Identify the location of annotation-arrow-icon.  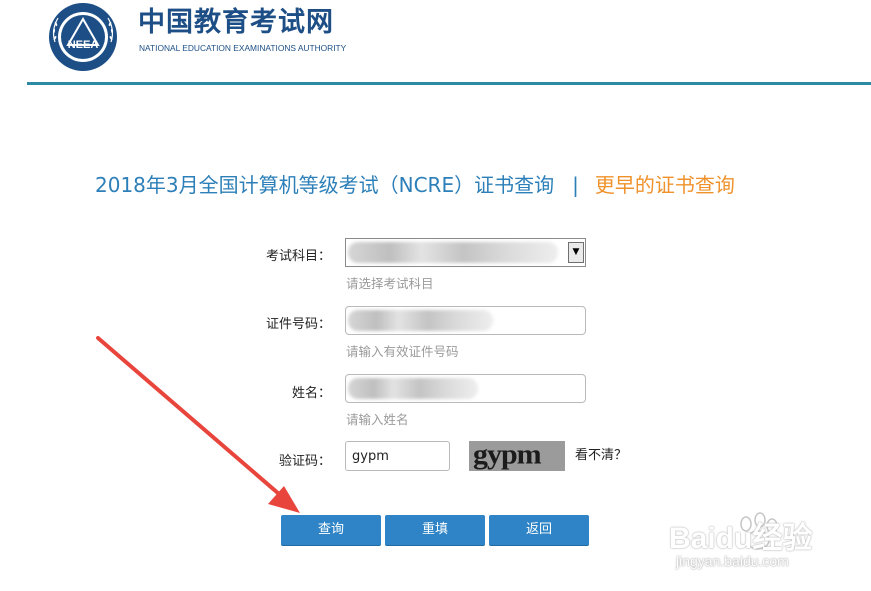
(198, 424).